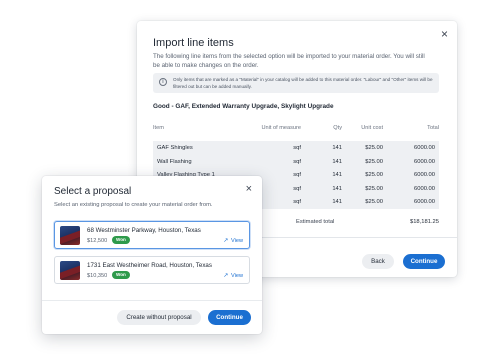 The height and width of the screenshot is (354, 500). I want to click on column-header-qty: Qty, so click(337, 128).